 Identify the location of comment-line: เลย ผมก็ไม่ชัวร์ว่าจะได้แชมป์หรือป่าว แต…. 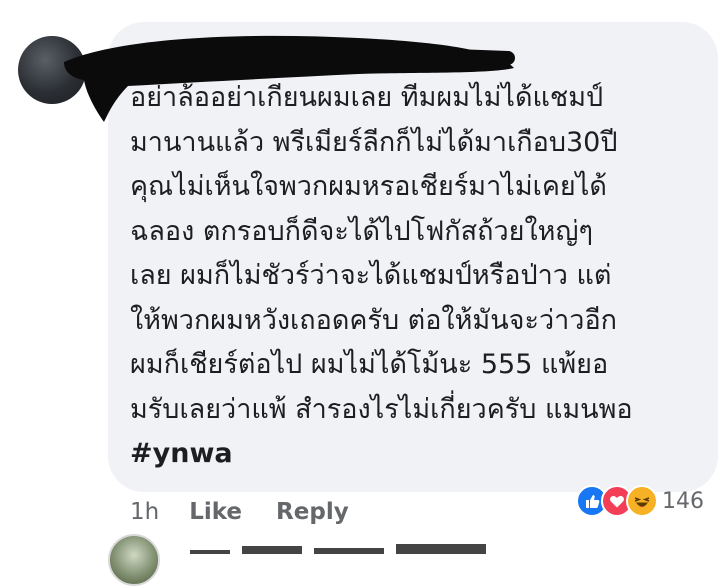
(371, 275).